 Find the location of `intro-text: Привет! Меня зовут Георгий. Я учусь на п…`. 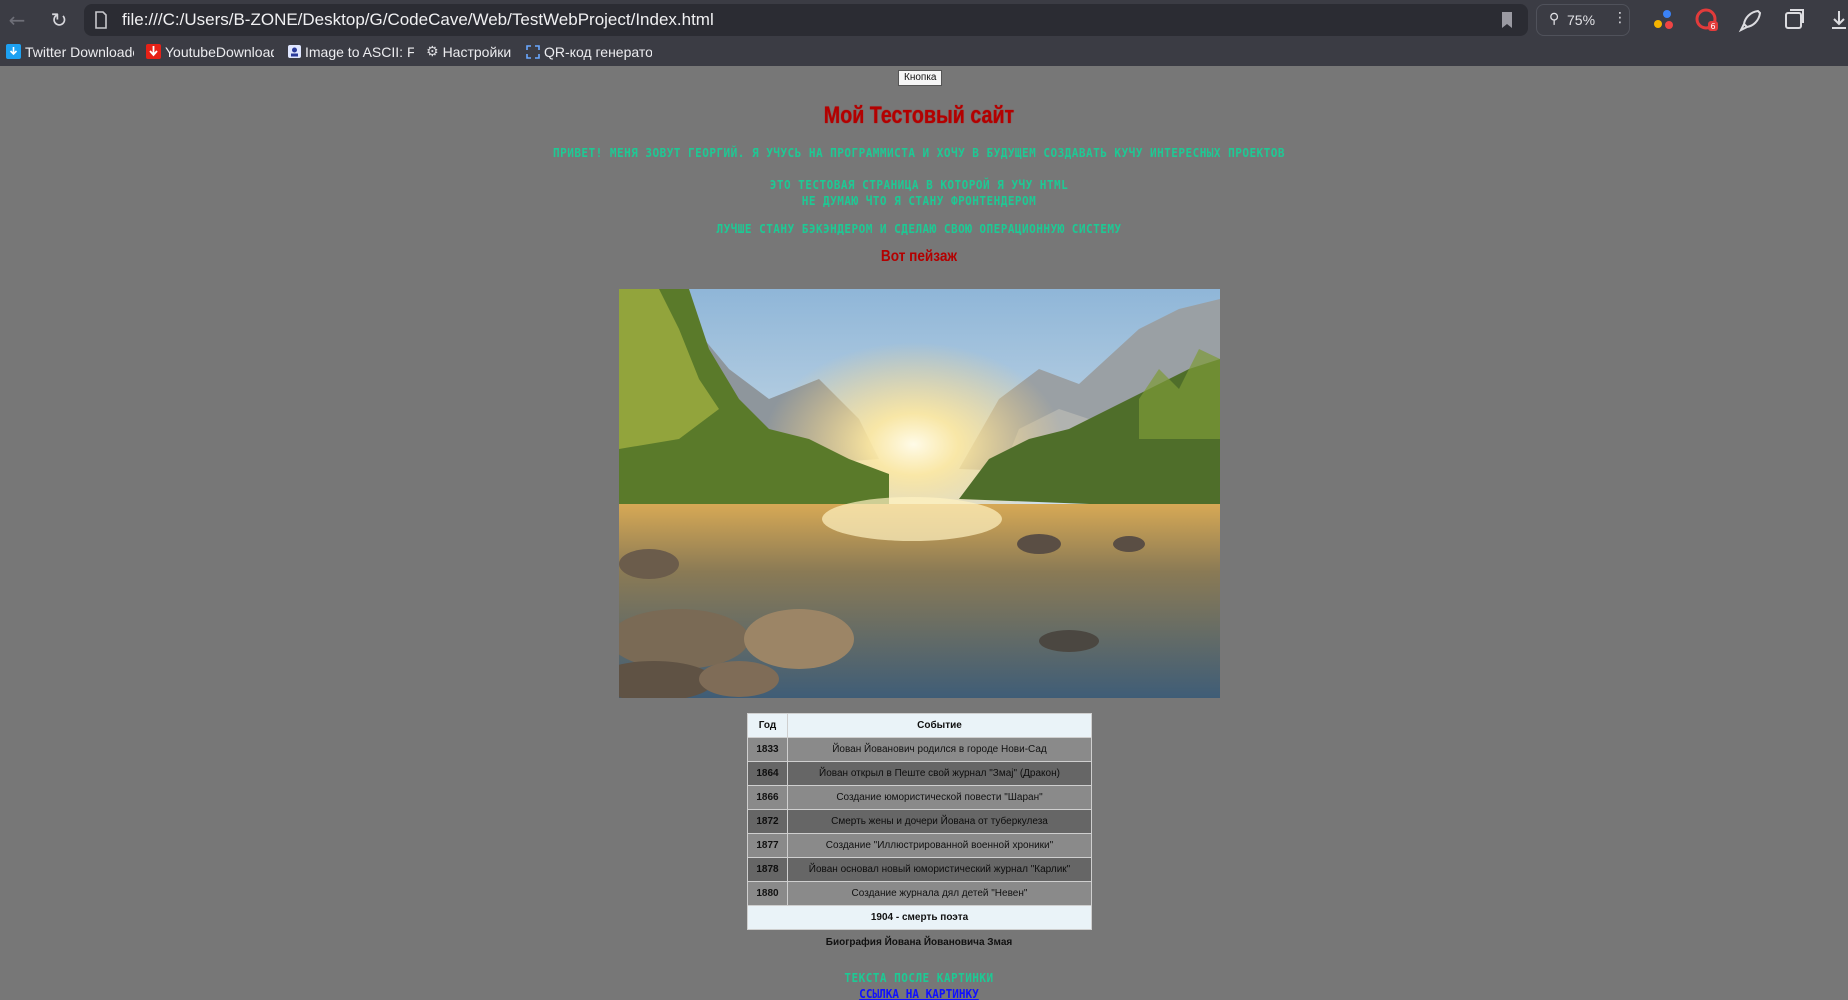

intro-text: Привет! Меня зовут Георгий. Я учусь на п… is located at coordinates (918, 153).